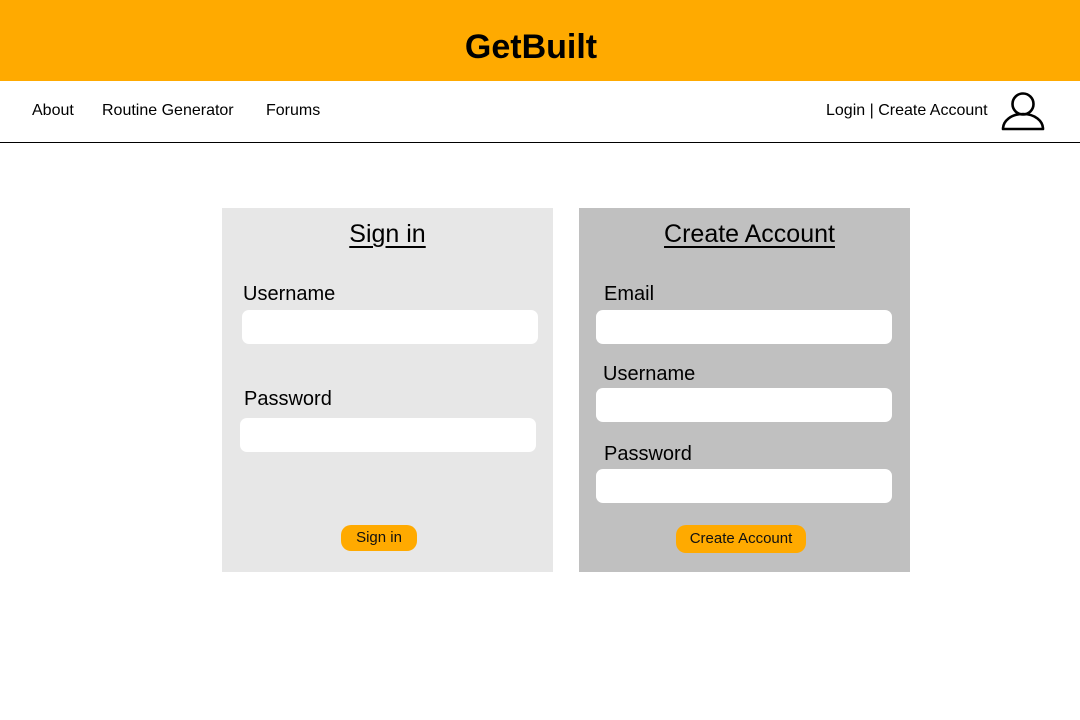 The width and height of the screenshot is (1080, 720). What do you see at coordinates (744, 405) in the screenshot?
I see `create-username-input` at bounding box center [744, 405].